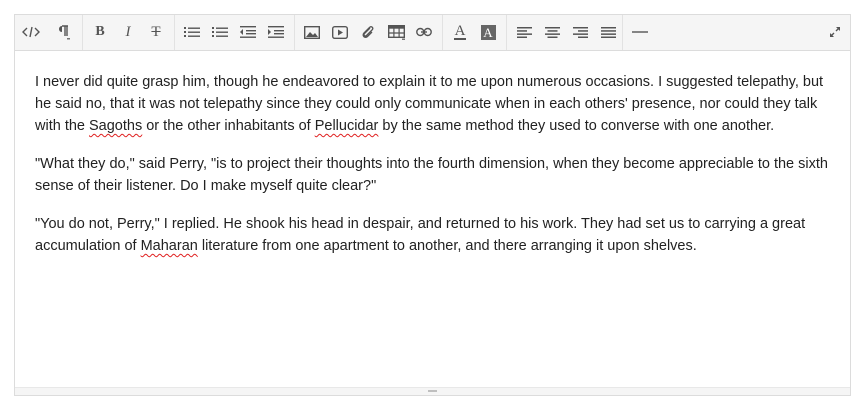 The image size is (867, 411). I want to click on align-left-button, so click(524, 32).